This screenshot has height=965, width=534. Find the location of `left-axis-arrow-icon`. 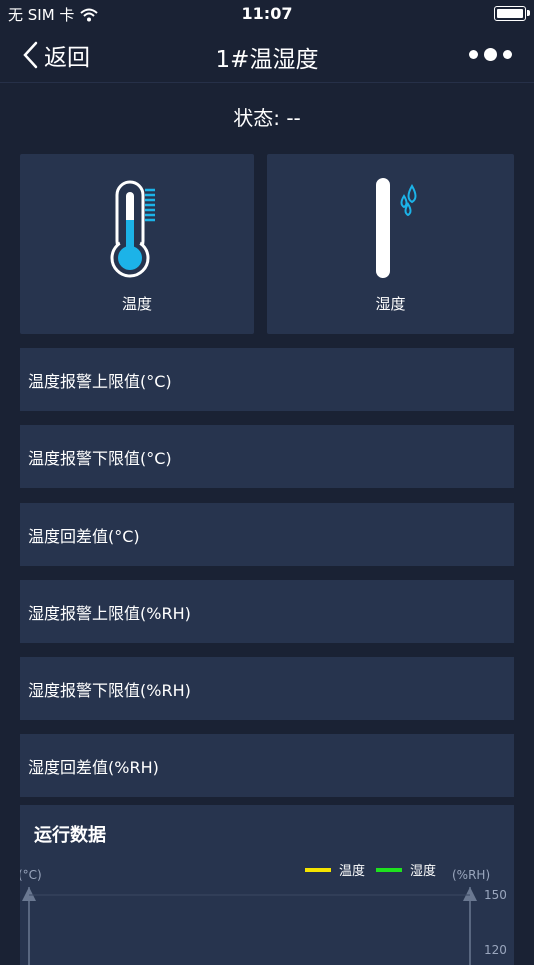

left-axis-arrow-icon is located at coordinates (29, 894).